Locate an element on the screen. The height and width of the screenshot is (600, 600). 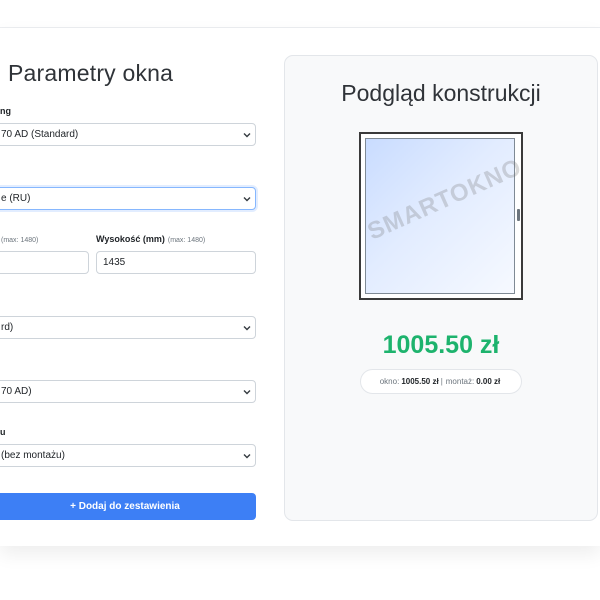
opening-select: e (RU) is located at coordinates (128, 198).